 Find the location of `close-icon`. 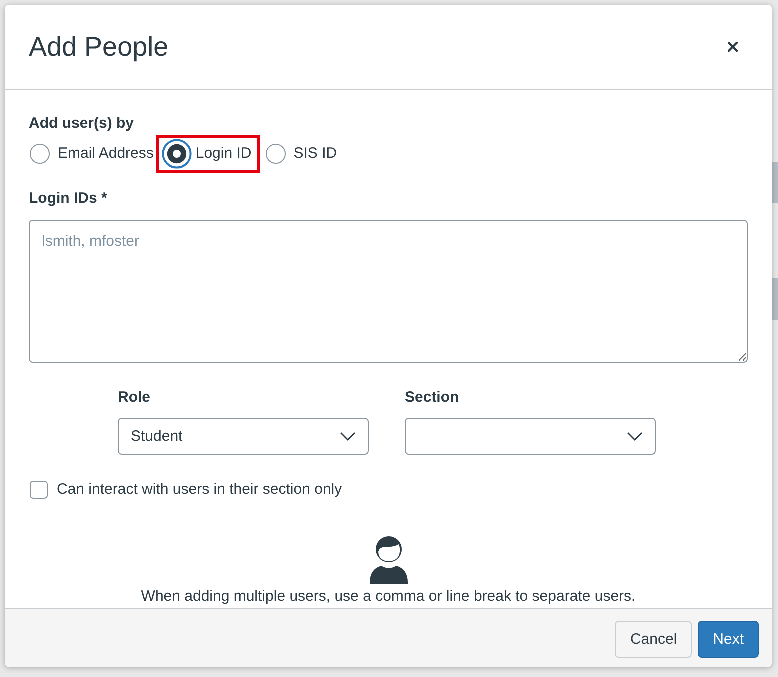

close-icon is located at coordinates (733, 47).